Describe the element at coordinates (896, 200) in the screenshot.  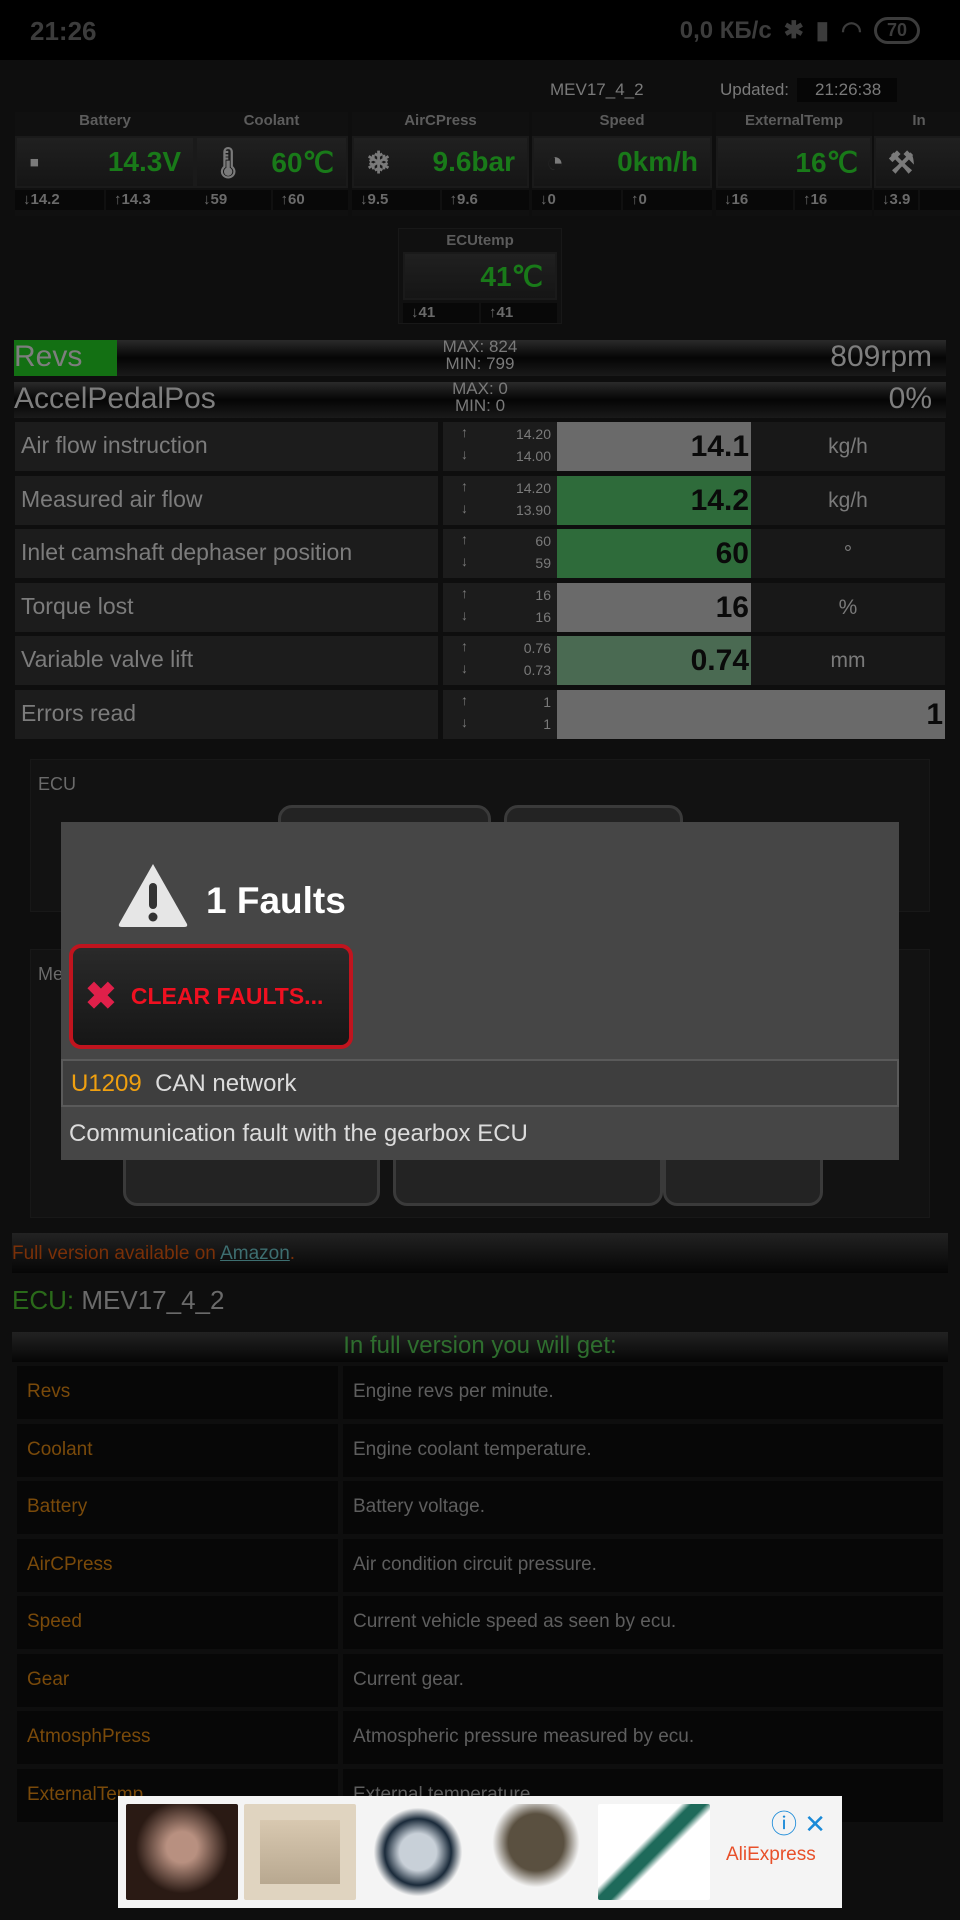
I see `gauge-min: ↓3.9` at that location.